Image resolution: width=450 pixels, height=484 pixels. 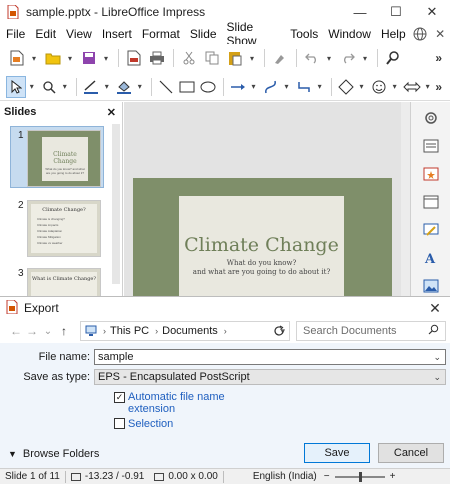 I want to click on slides-panel-scrollbar, so click(x=116, y=204).